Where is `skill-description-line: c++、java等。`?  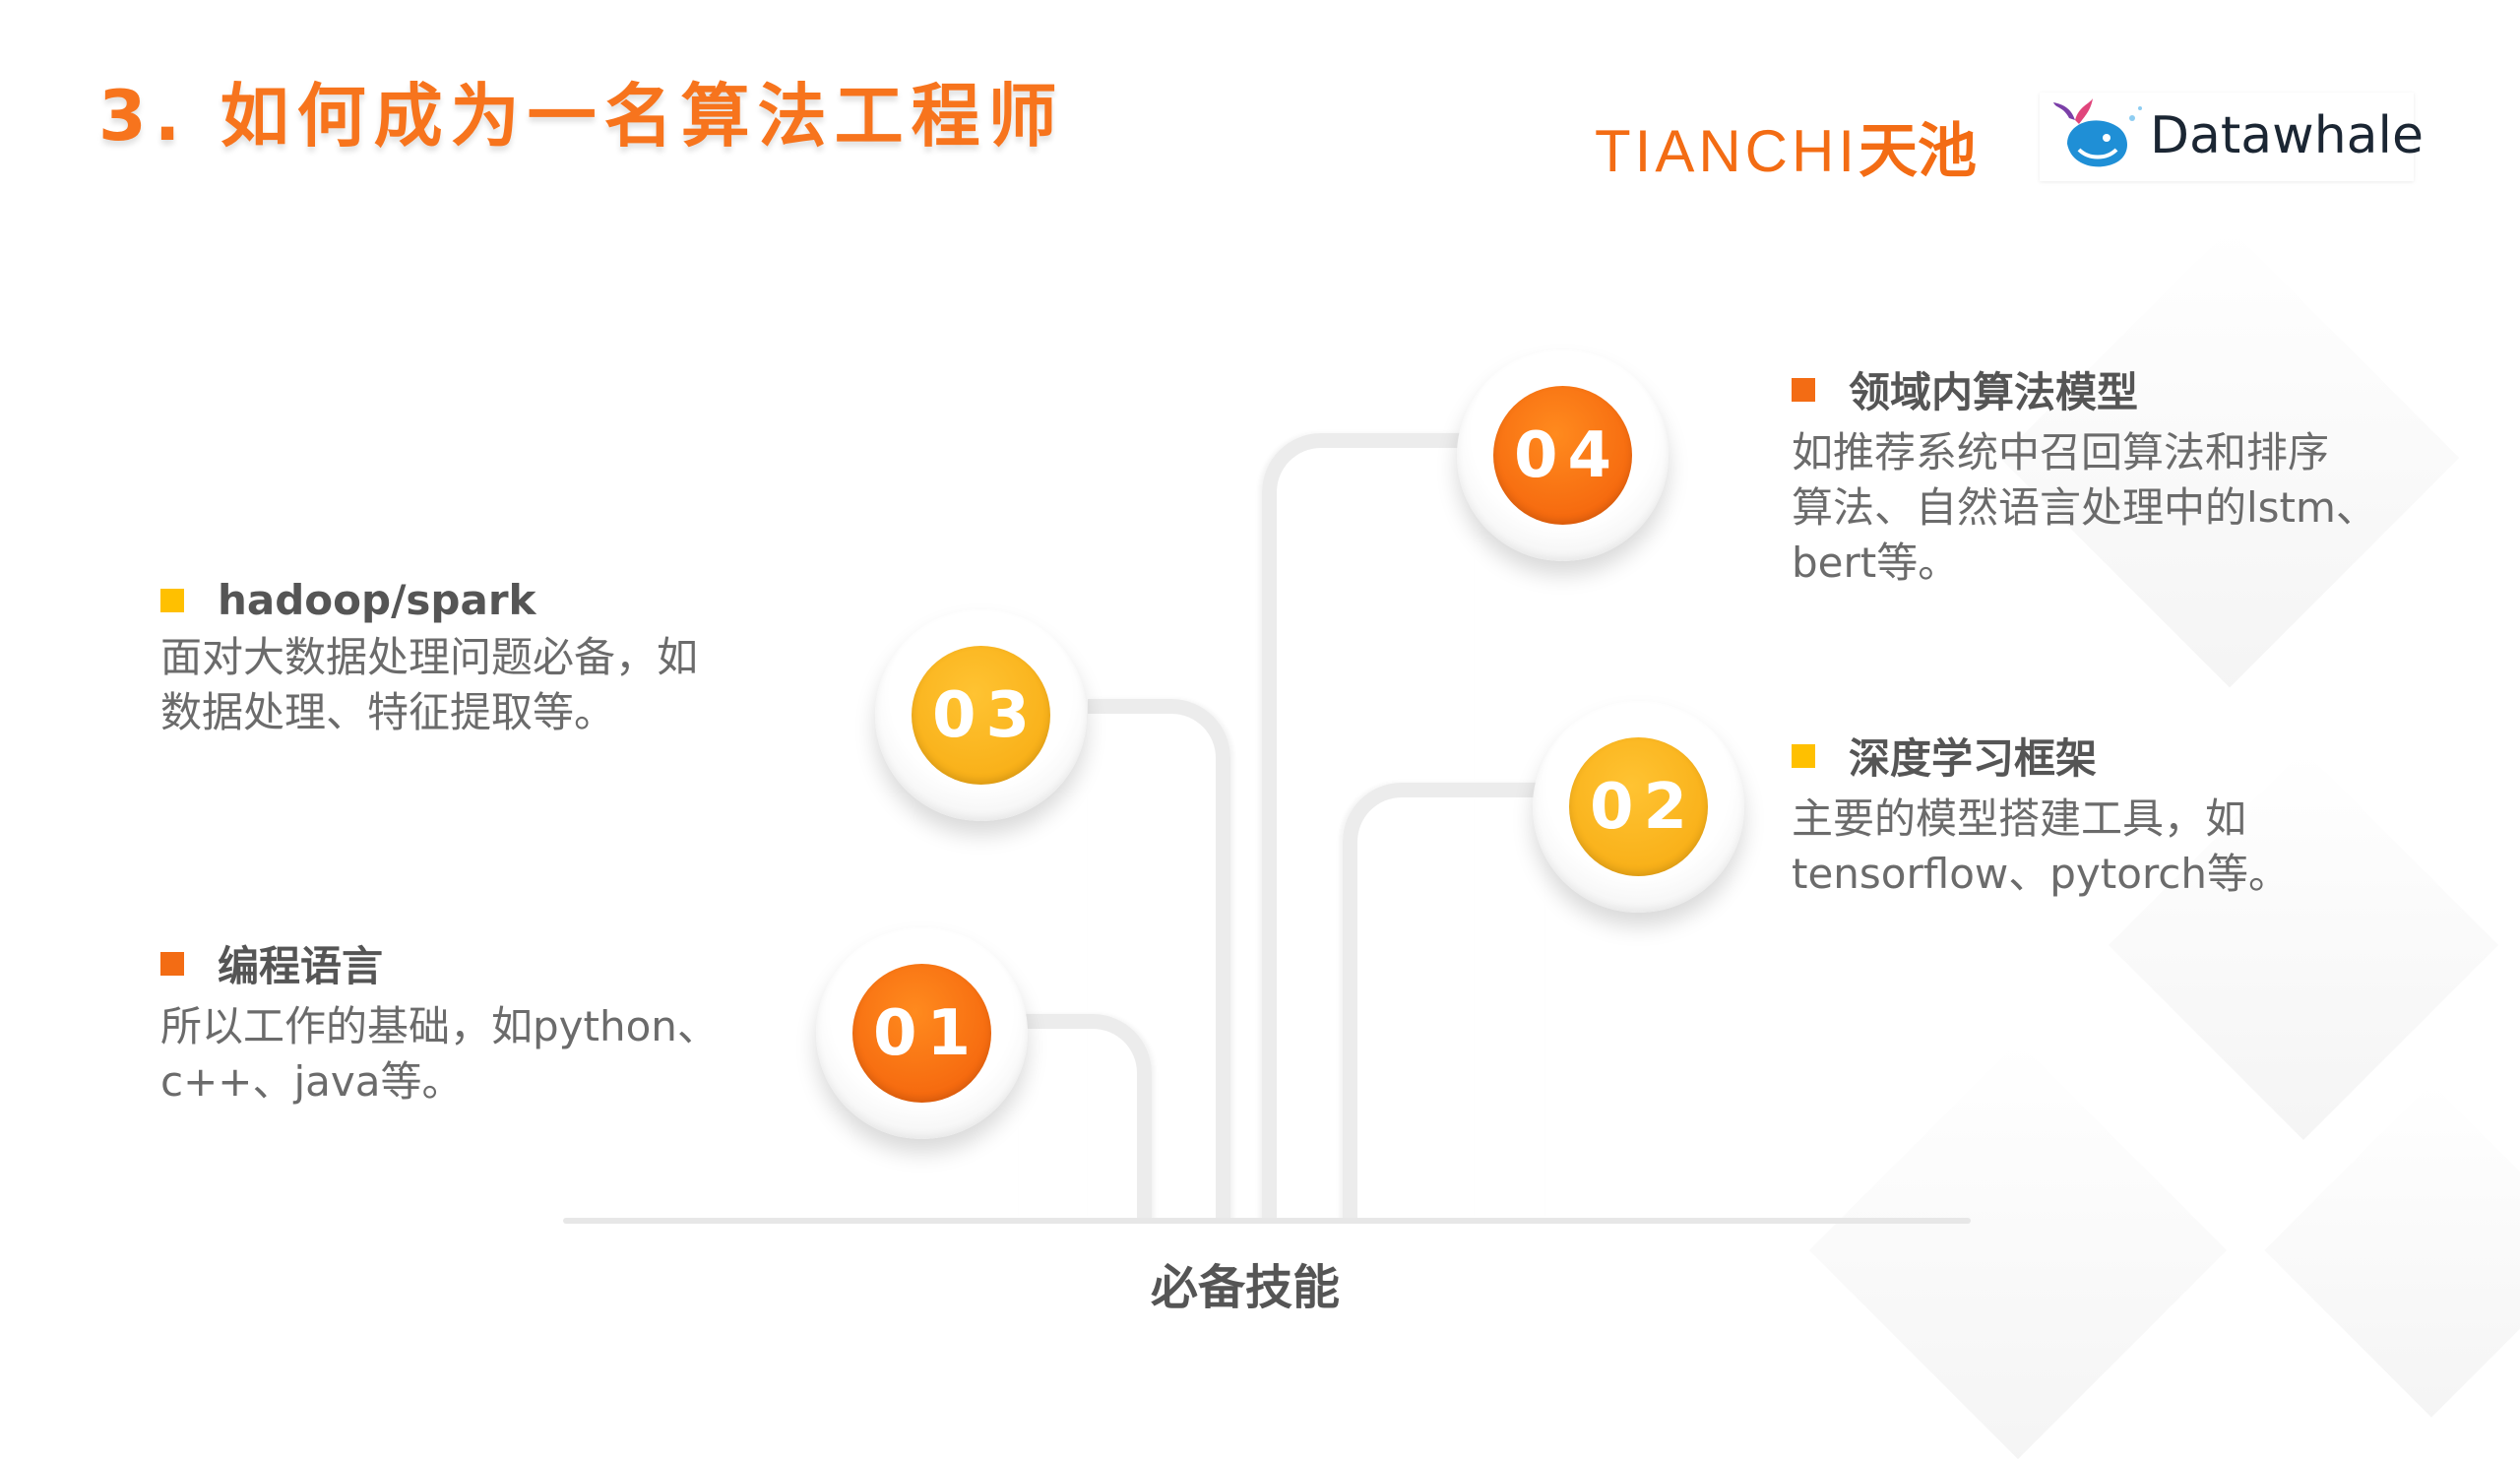
skill-description-line: c++、java等。 is located at coordinates (312, 1081).